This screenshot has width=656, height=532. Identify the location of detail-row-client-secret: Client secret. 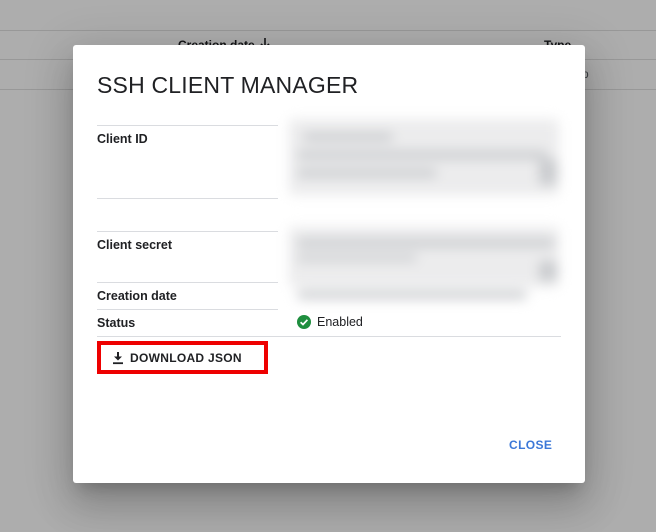
(187, 257).